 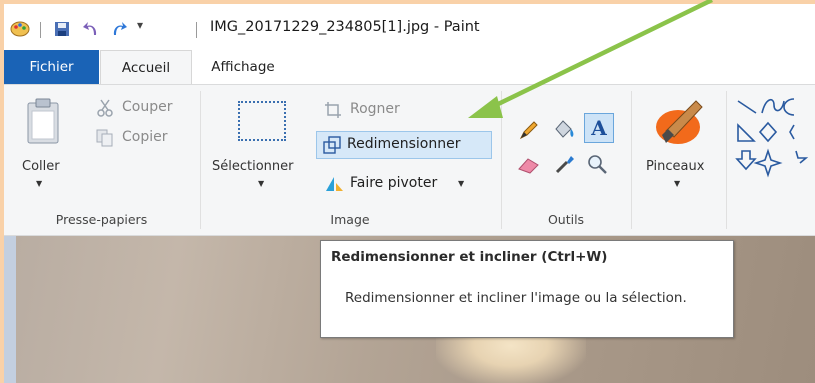 I want to click on selection-icon, so click(x=262, y=121).